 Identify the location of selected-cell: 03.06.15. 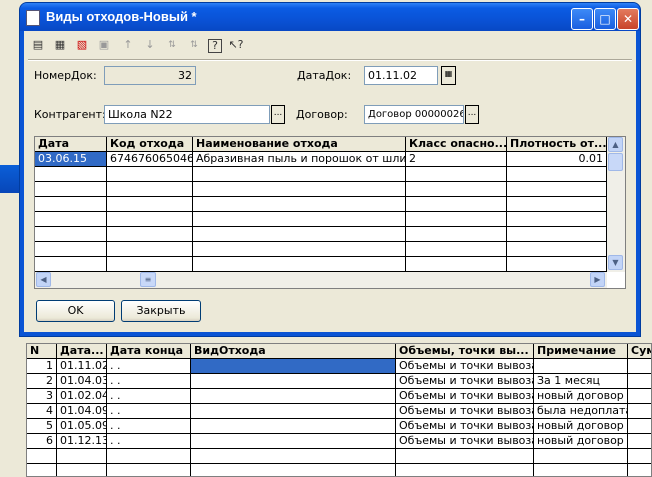
(71, 159).